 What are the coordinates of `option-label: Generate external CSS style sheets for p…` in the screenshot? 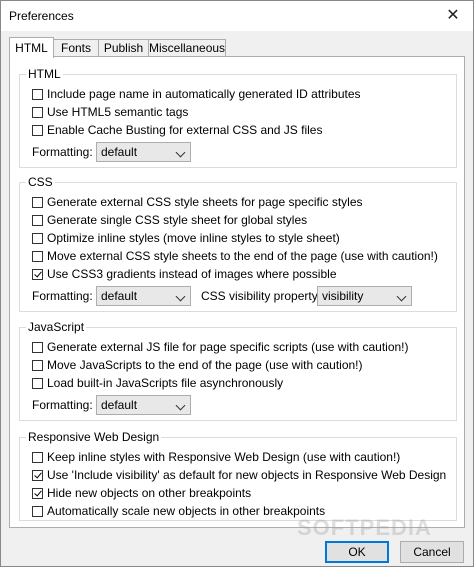 It's located at (205, 202).